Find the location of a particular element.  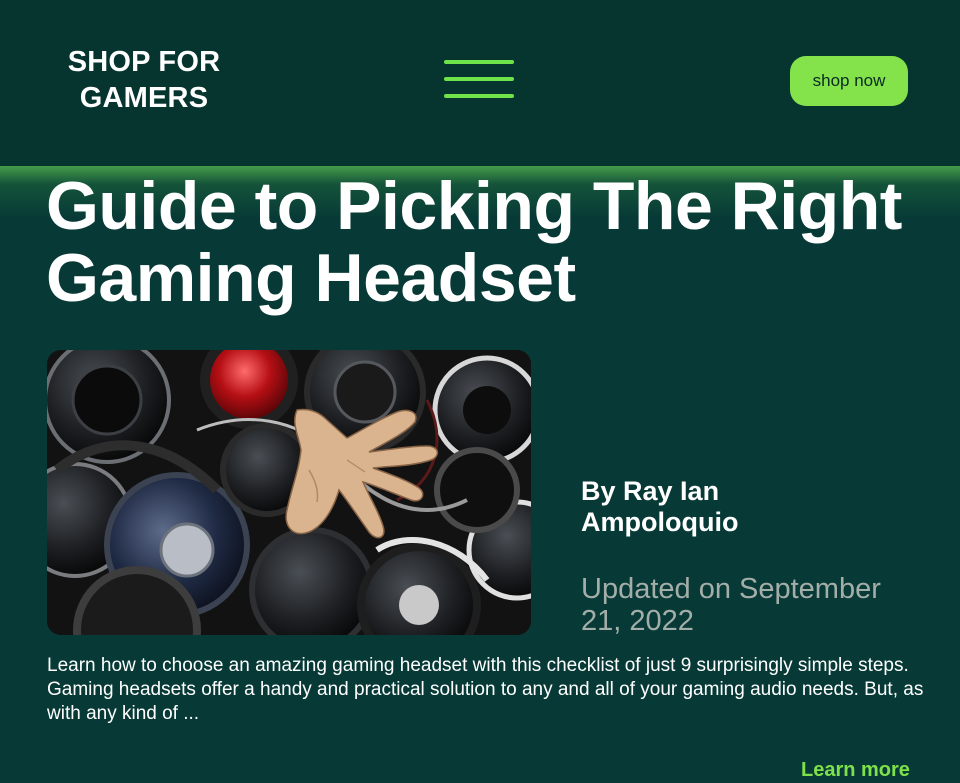

updated-line-1: Updated on September is located at coordinates (731, 589).